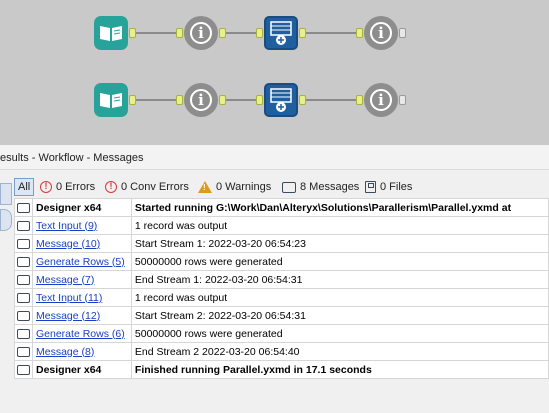 Image resolution: width=549 pixels, height=413 pixels. I want to click on filter-conv-errors-label: 0 Conv Errors, so click(155, 187).